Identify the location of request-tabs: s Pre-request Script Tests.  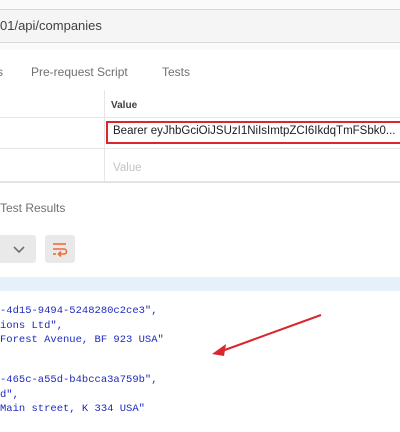
(200, 70).